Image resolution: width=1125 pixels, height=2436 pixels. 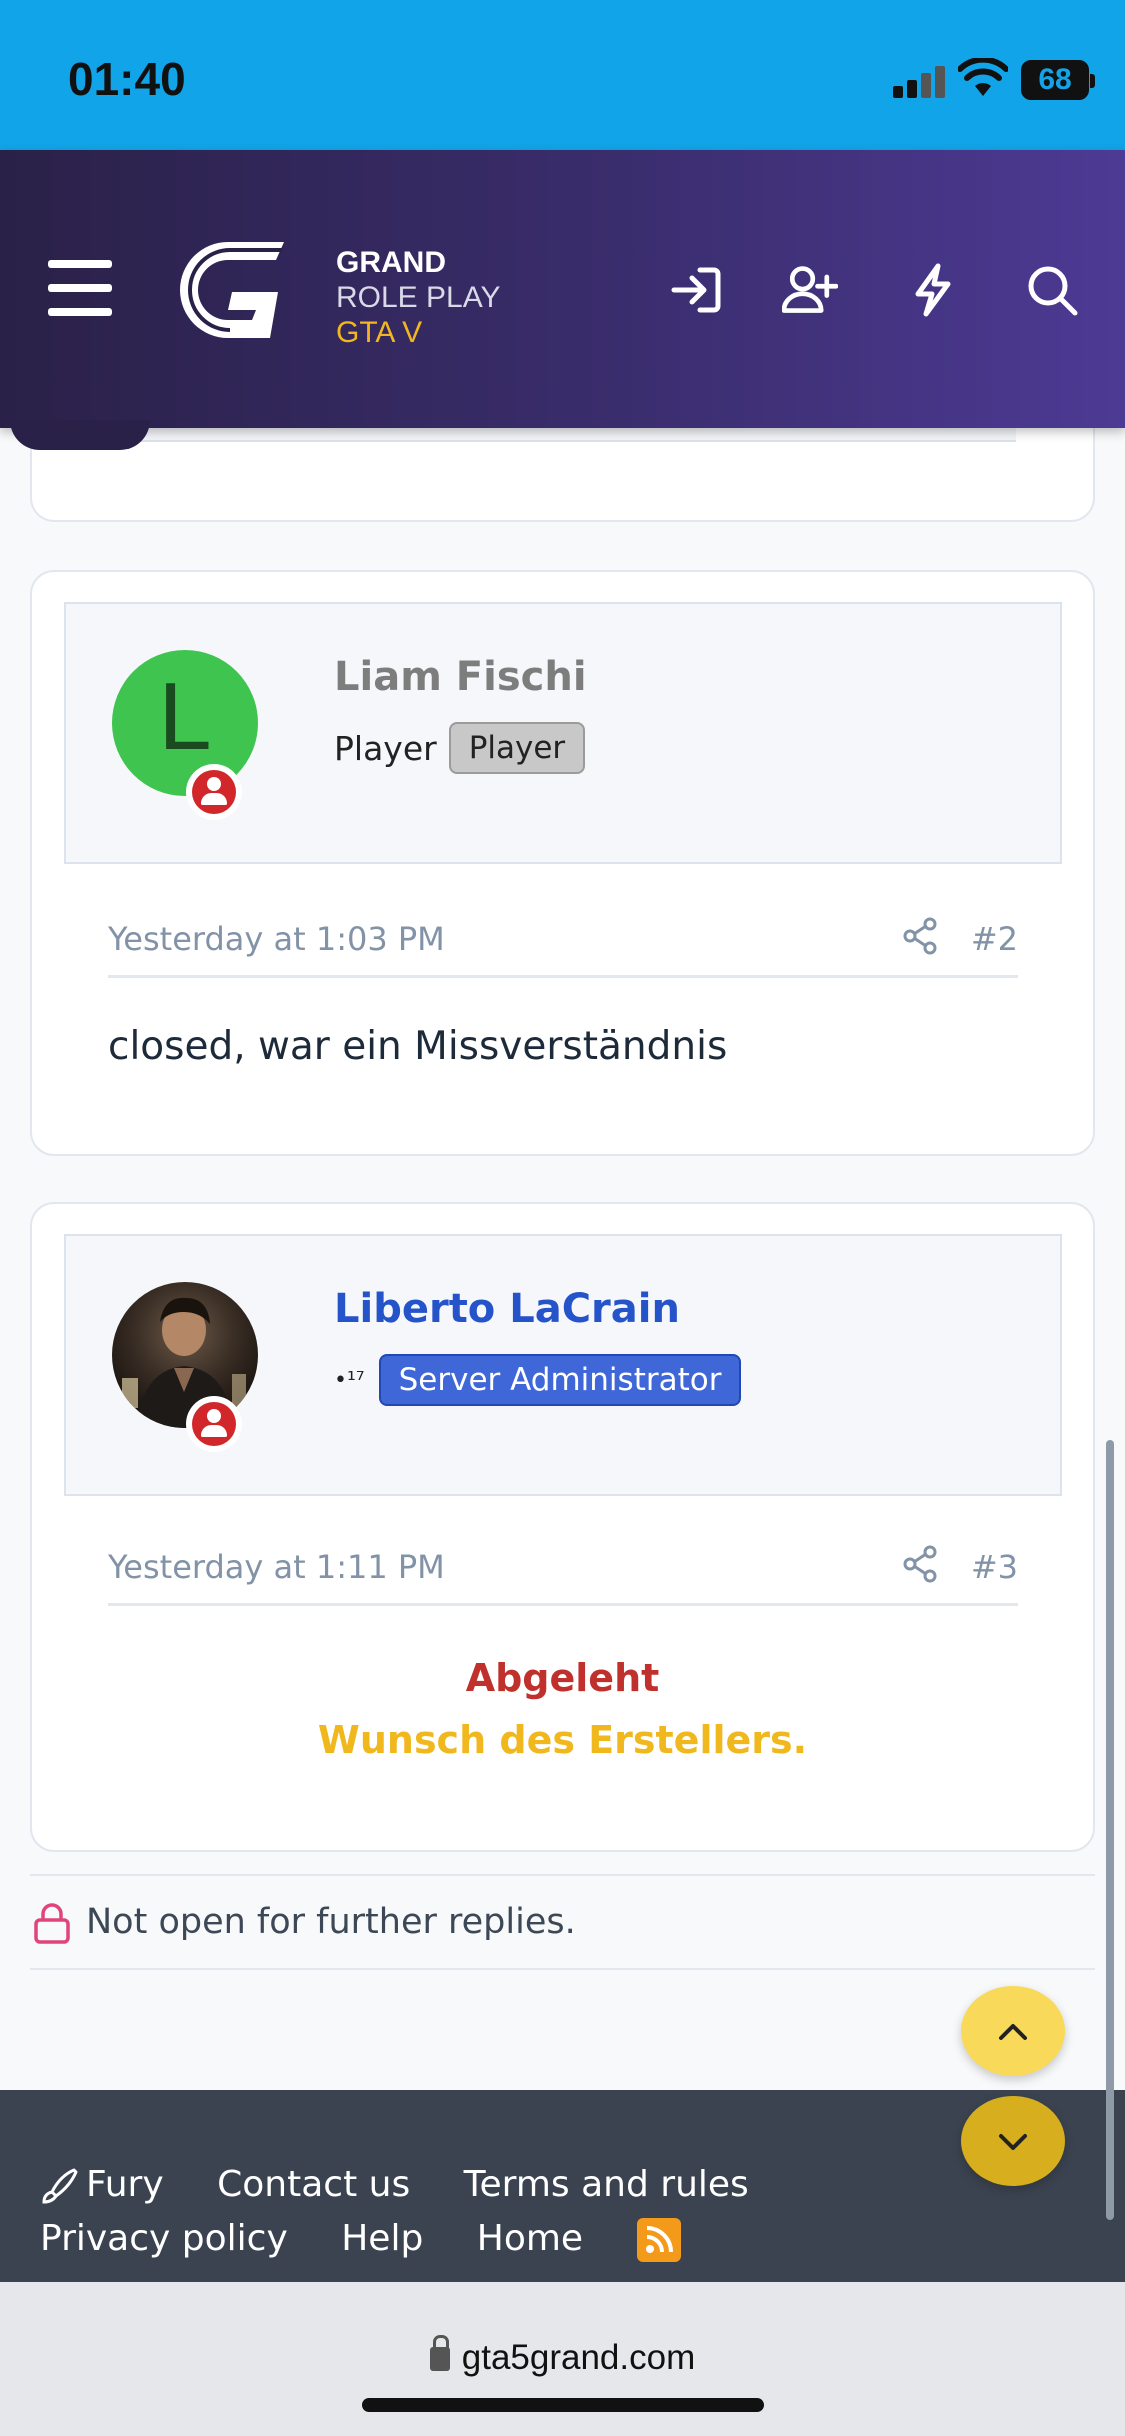 I want to click on wifi-icon, so click(x=983, y=77).